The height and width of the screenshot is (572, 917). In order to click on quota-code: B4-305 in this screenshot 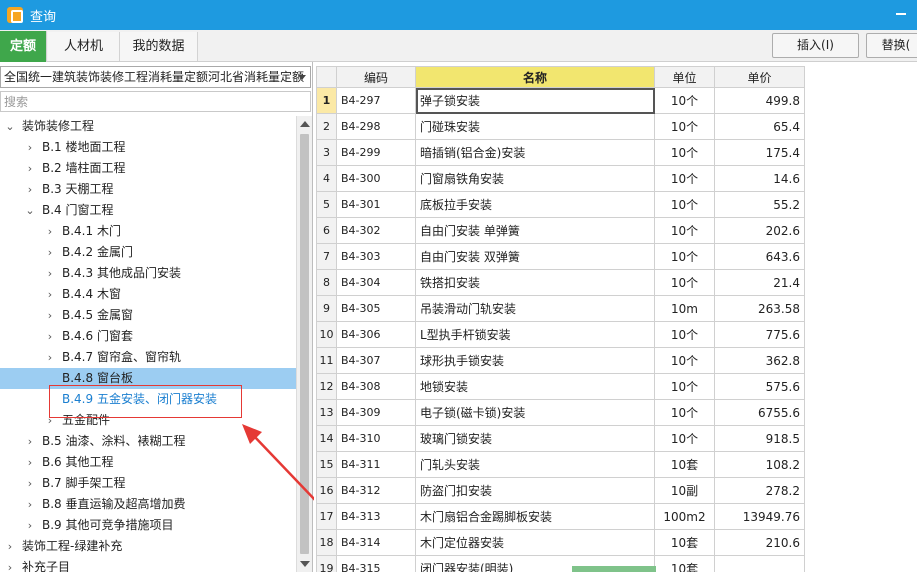, I will do `click(376, 308)`.